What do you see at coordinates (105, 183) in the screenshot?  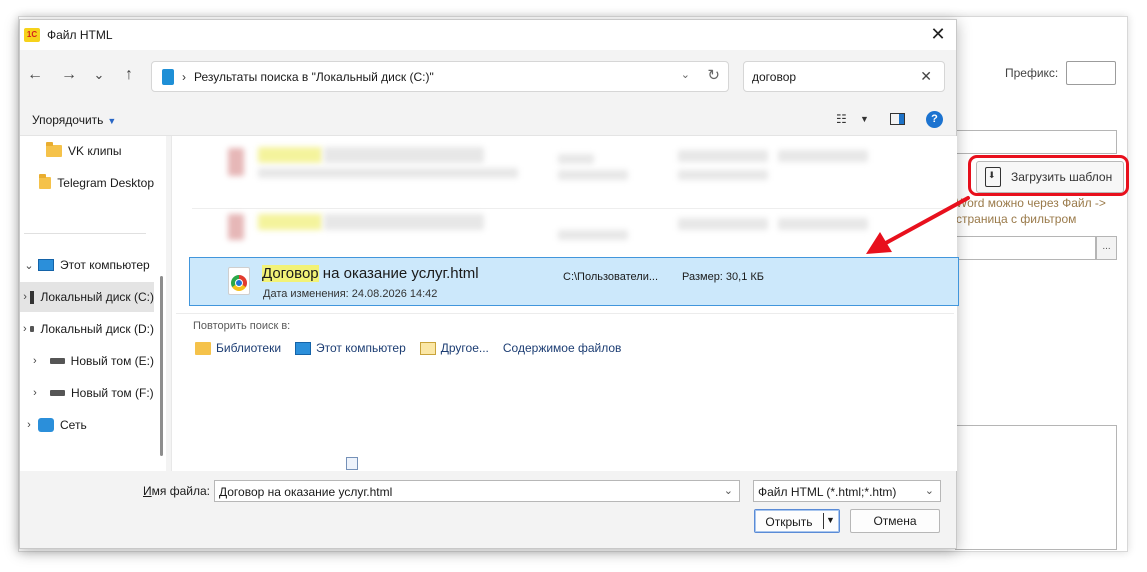 I see `tree-item-label: Telegram Desktop` at bounding box center [105, 183].